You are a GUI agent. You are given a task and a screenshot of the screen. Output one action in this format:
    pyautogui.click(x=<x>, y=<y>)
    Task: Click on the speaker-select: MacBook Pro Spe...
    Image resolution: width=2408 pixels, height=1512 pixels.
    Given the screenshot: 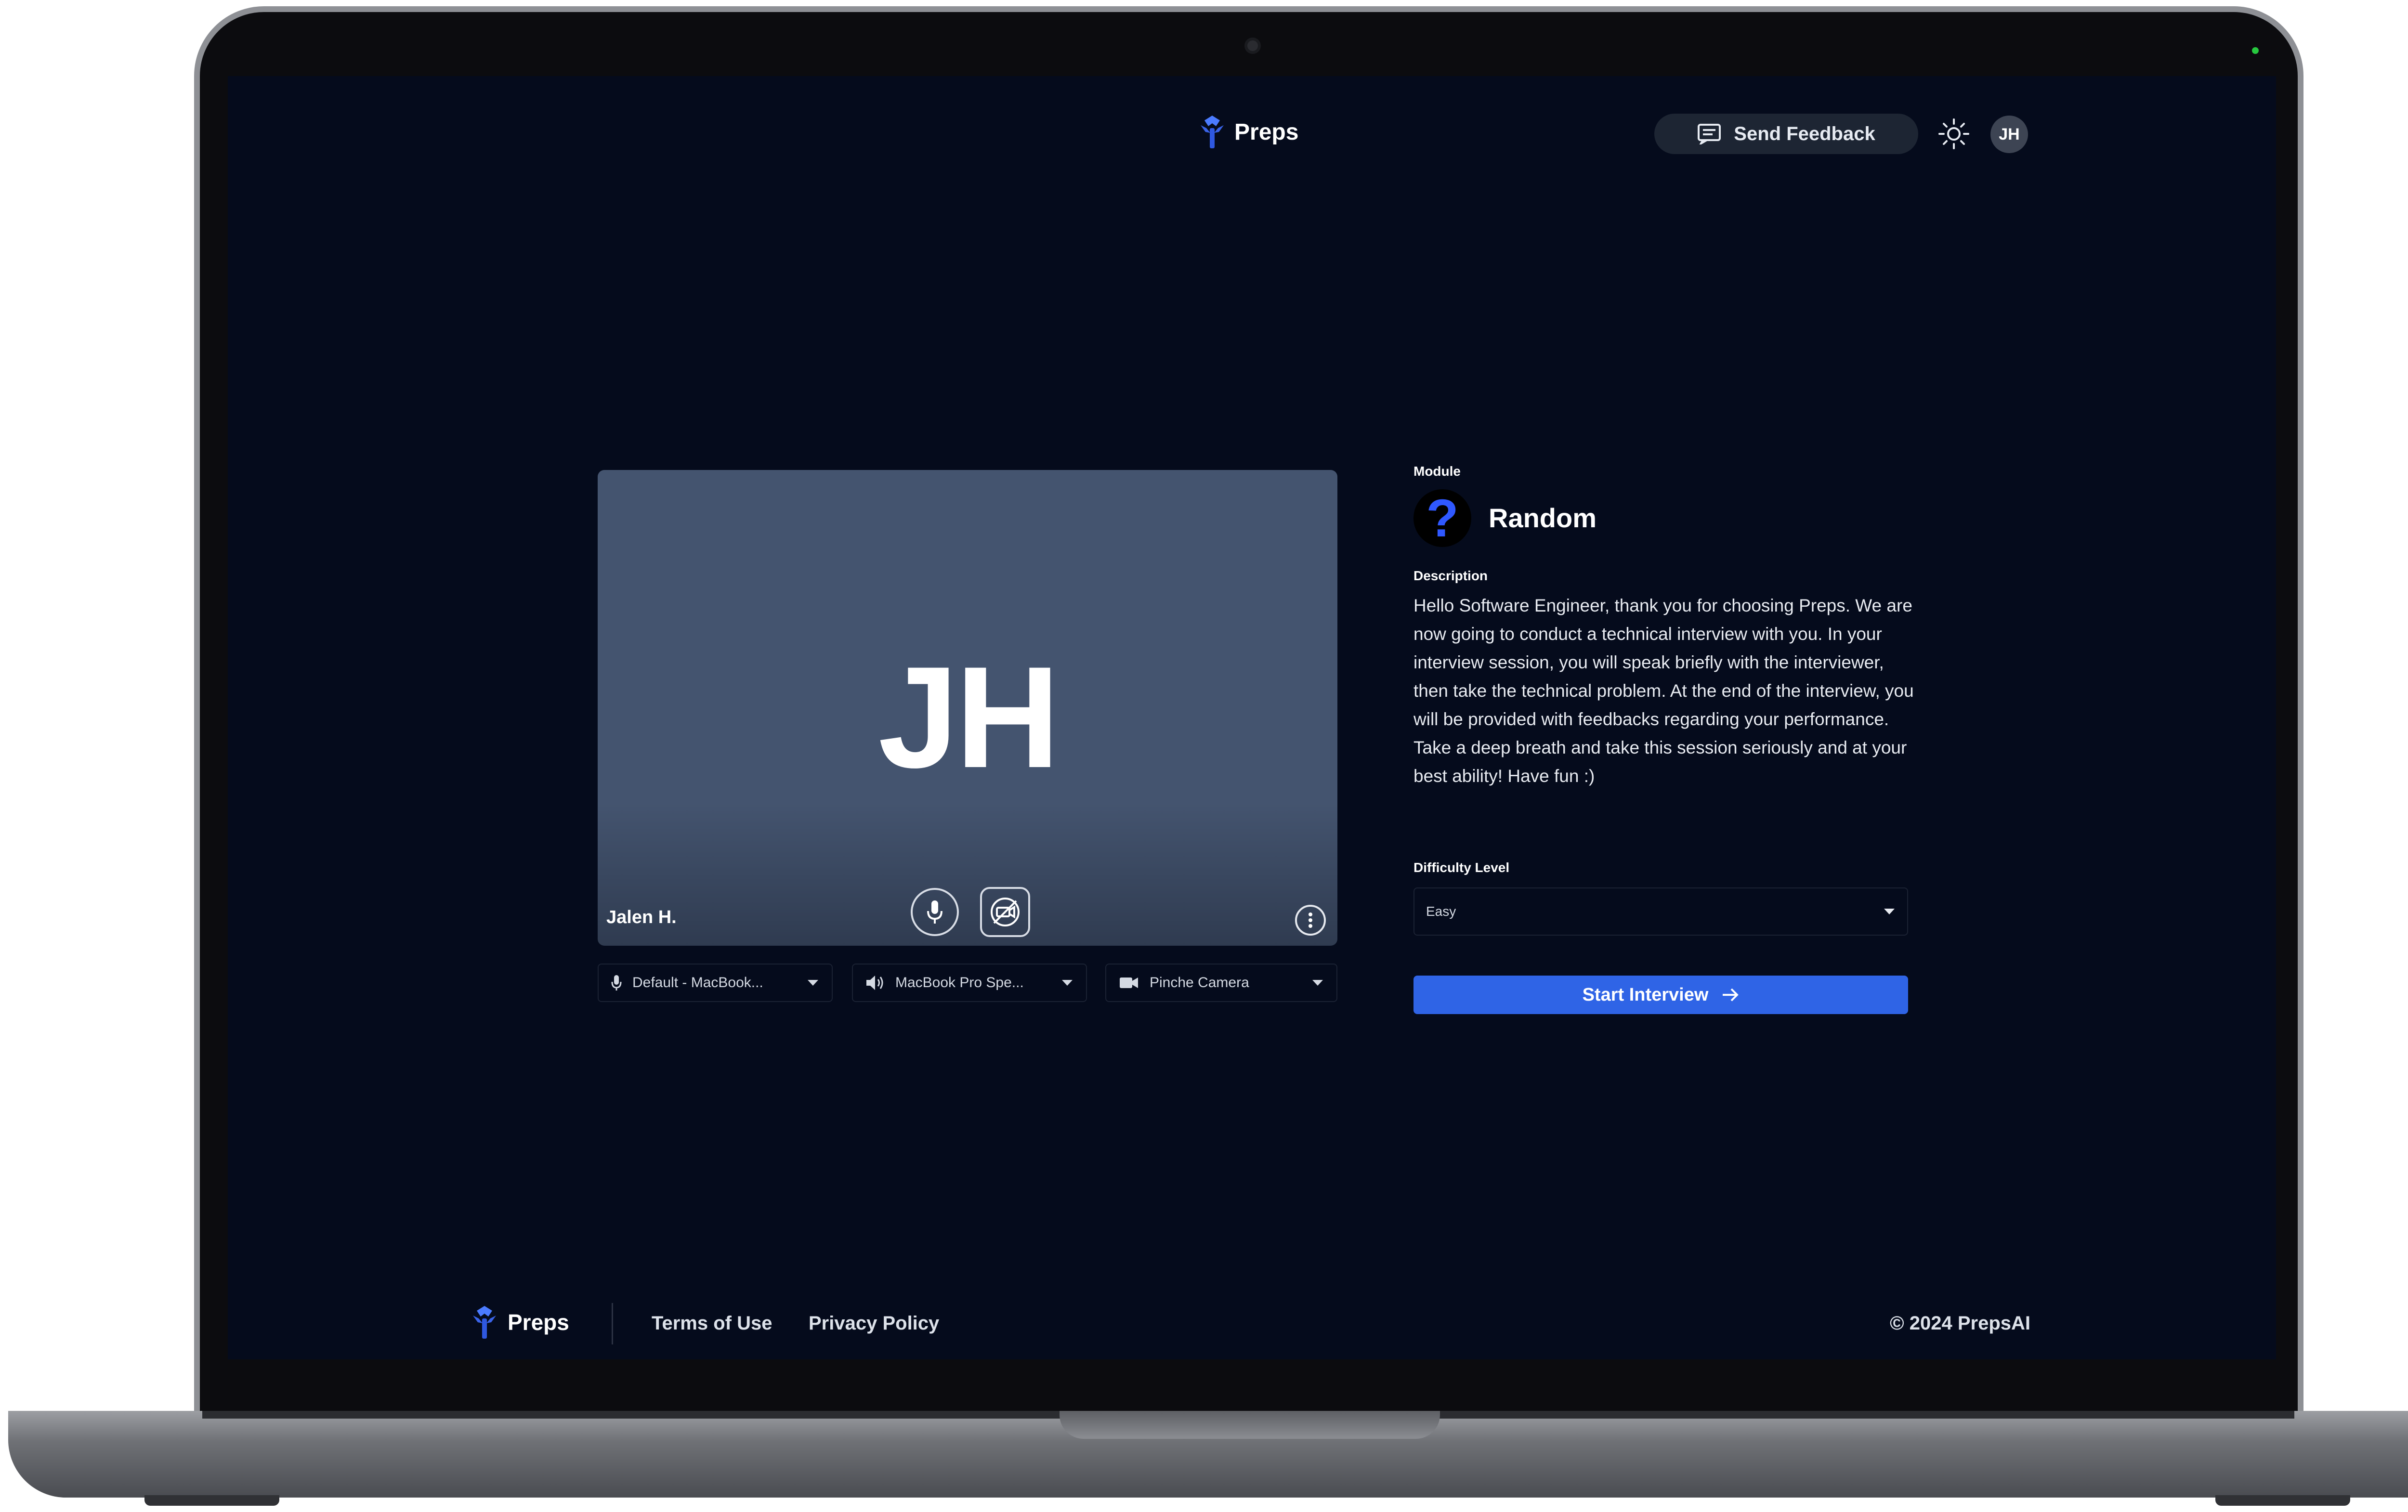 What is the action you would take?
    pyautogui.click(x=969, y=983)
    